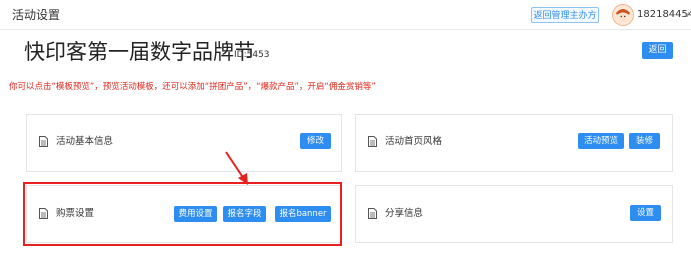 The height and width of the screenshot is (257, 691). I want to click on card-label: 活动基本信息, so click(85, 141).